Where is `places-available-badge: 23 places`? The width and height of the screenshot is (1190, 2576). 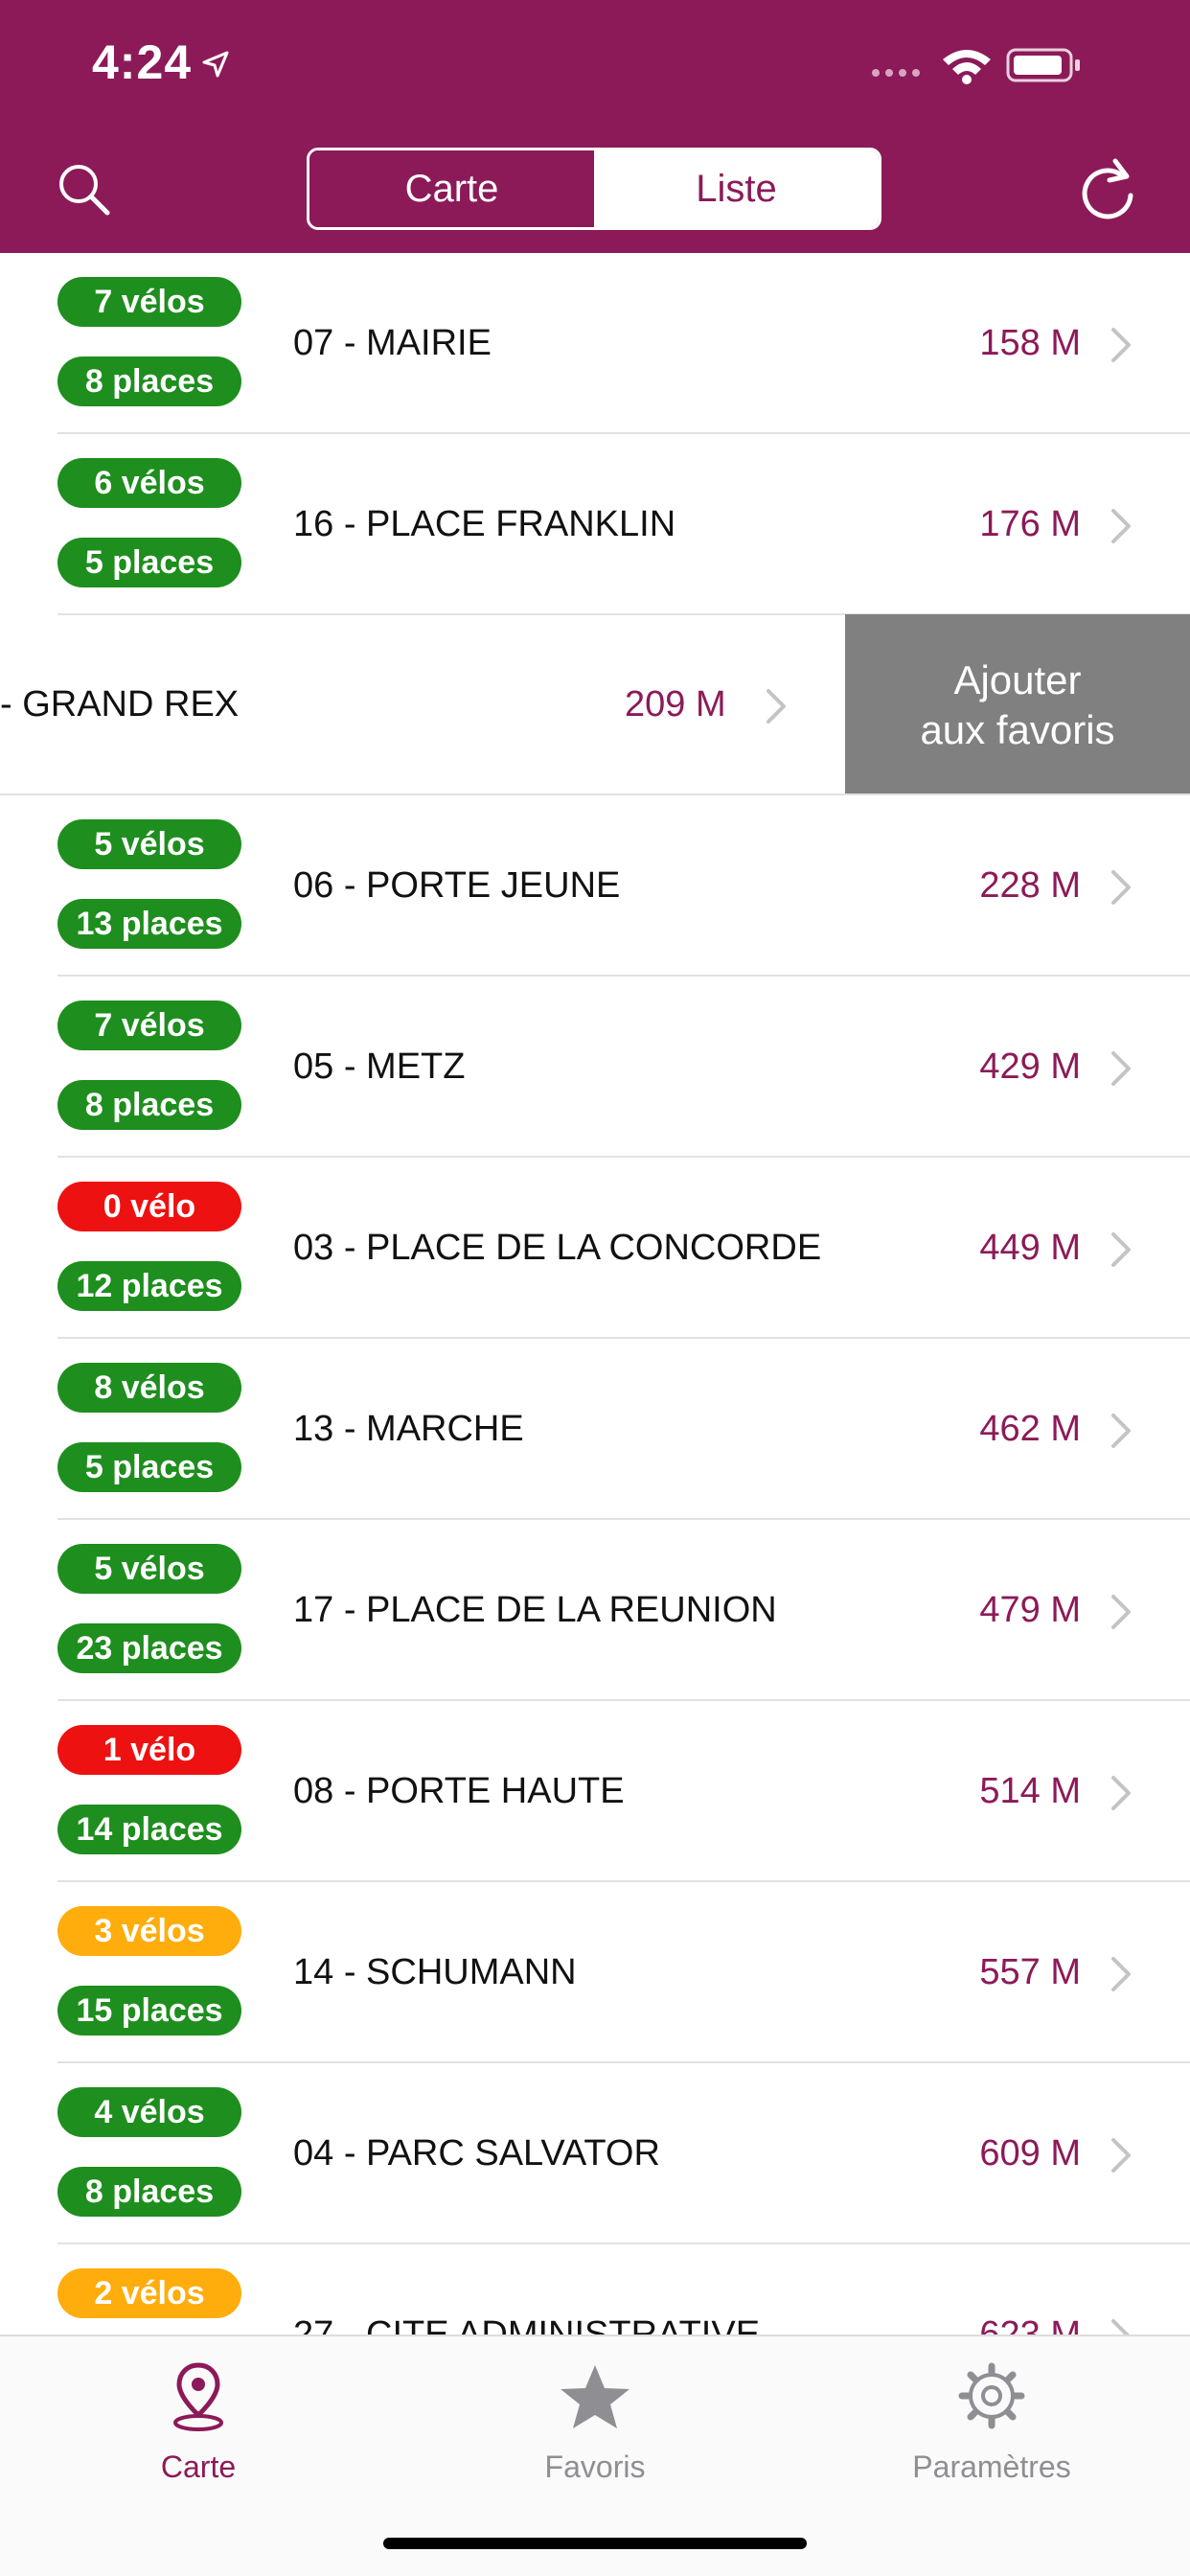
places-available-badge: 23 places is located at coordinates (149, 1648).